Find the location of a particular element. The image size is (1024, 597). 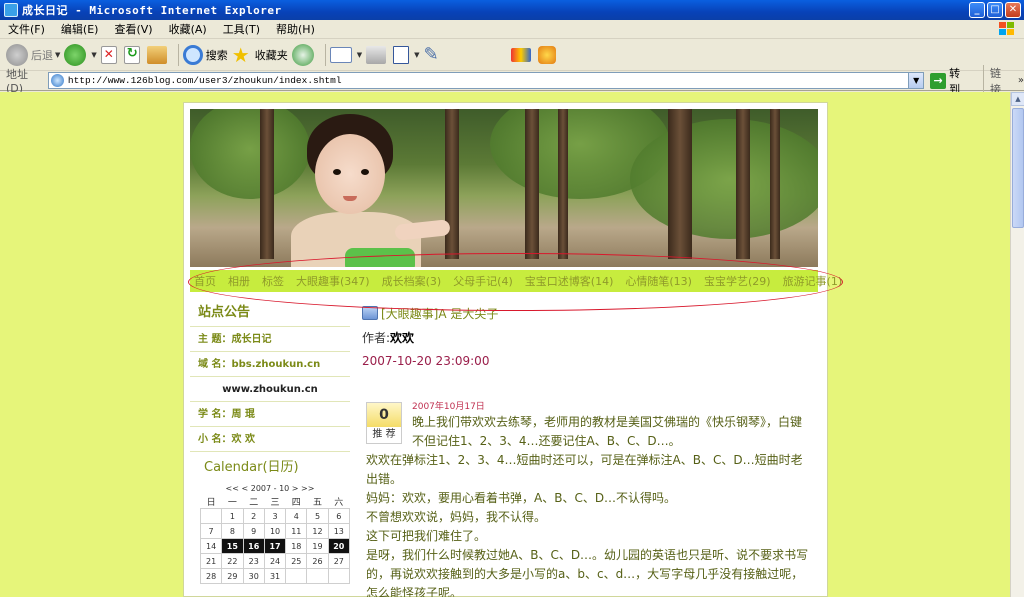

post-icon is located at coordinates (370, 313).